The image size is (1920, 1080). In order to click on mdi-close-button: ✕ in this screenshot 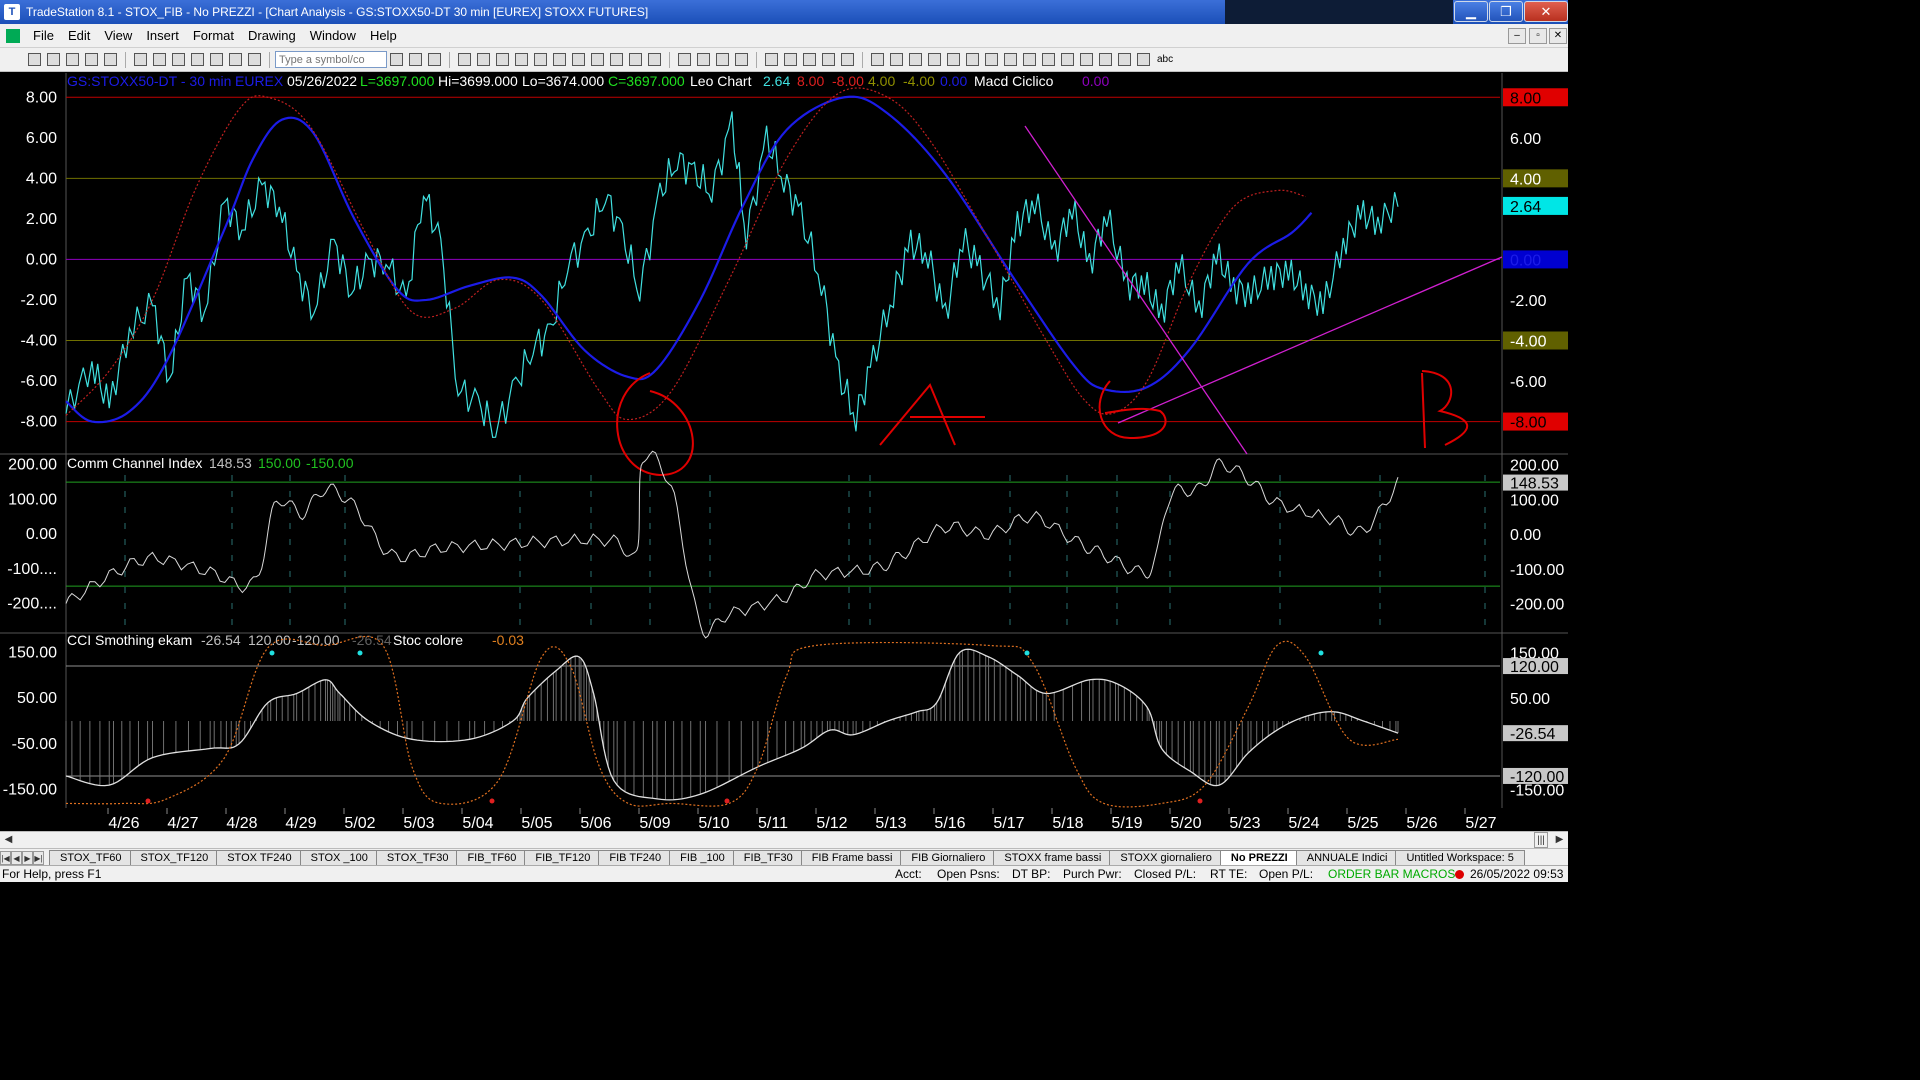, I will do `click(1558, 36)`.